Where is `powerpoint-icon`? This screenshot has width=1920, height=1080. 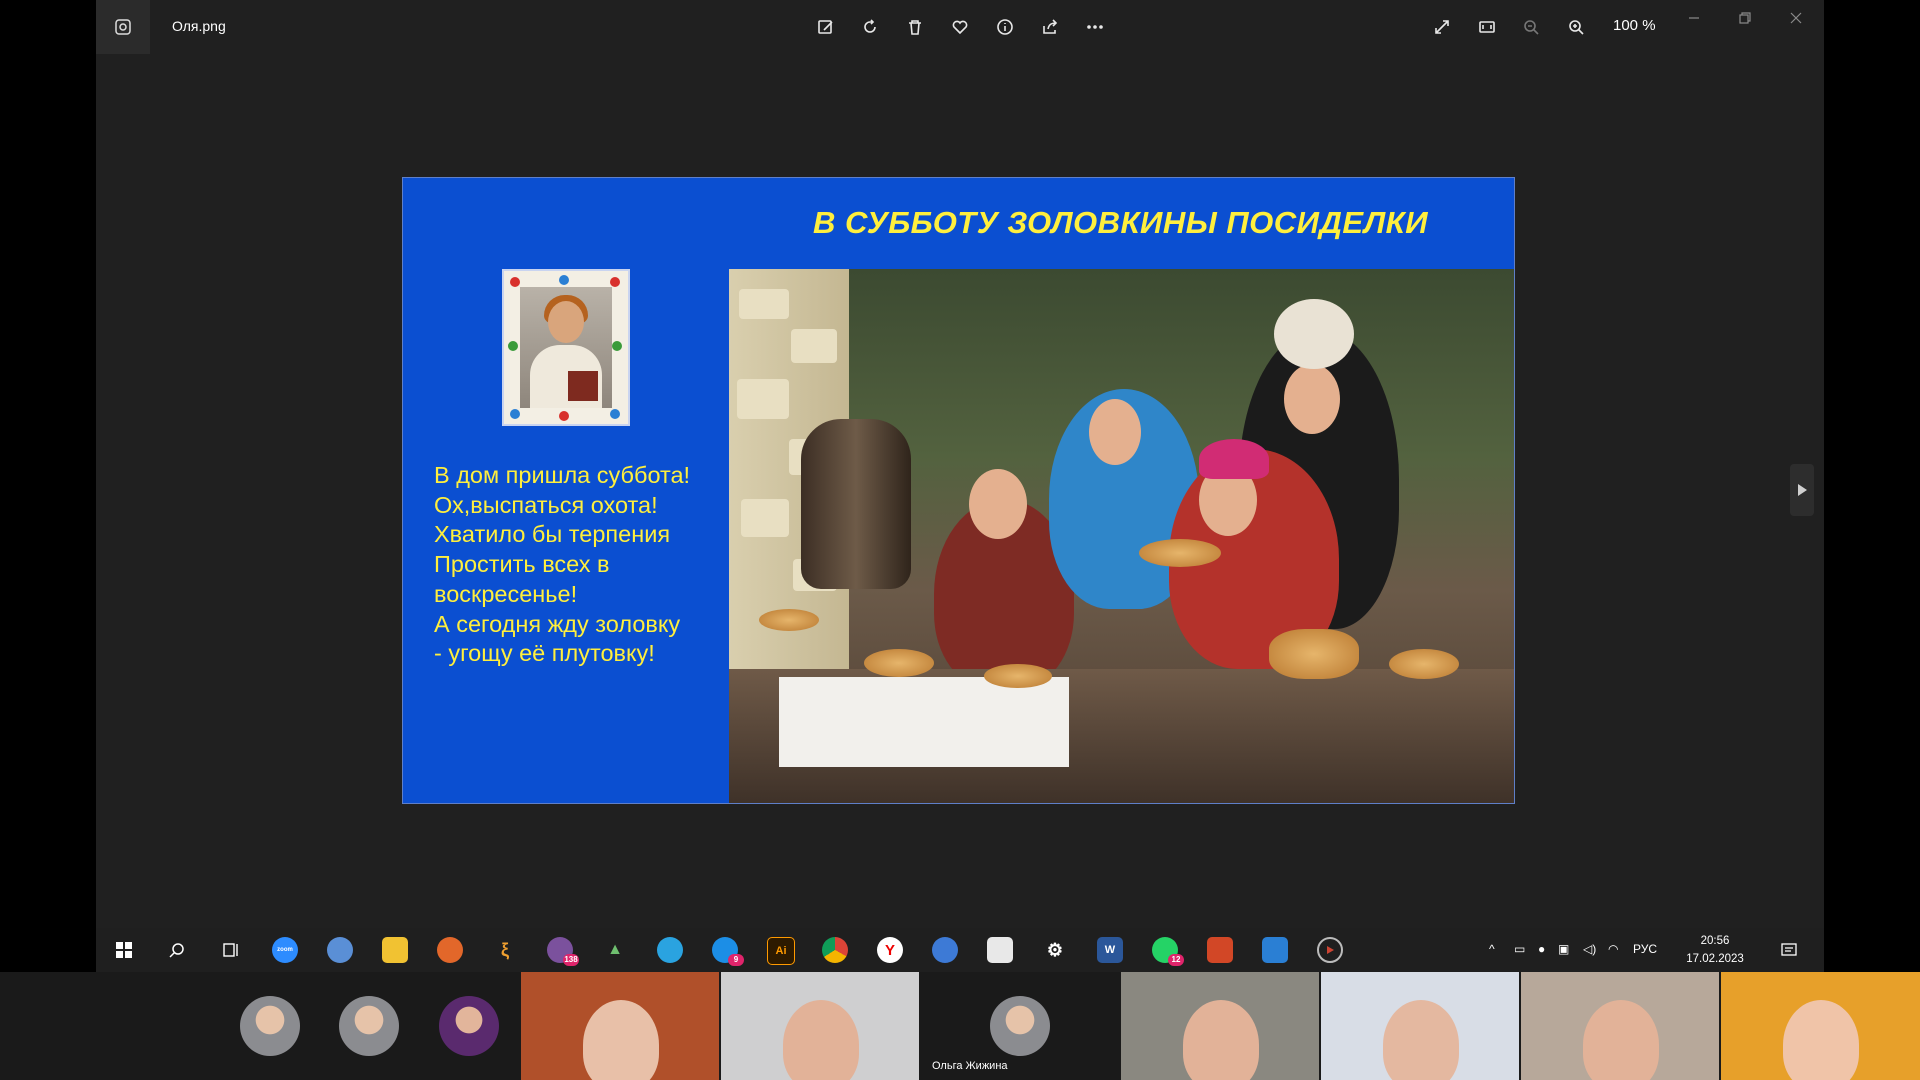 powerpoint-icon is located at coordinates (1220, 950).